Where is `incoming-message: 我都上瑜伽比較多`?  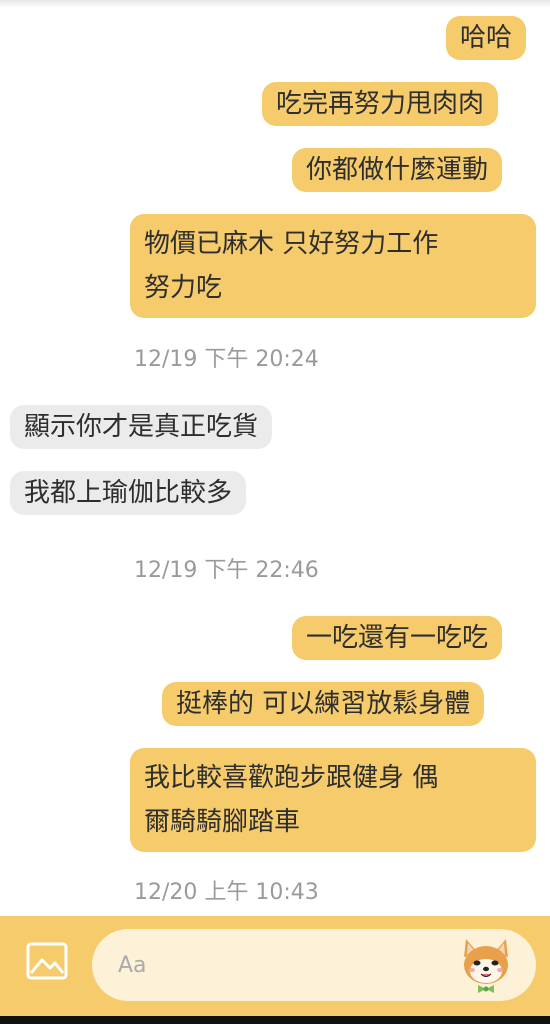
incoming-message: 我都上瑜伽比較多 is located at coordinates (128, 493).